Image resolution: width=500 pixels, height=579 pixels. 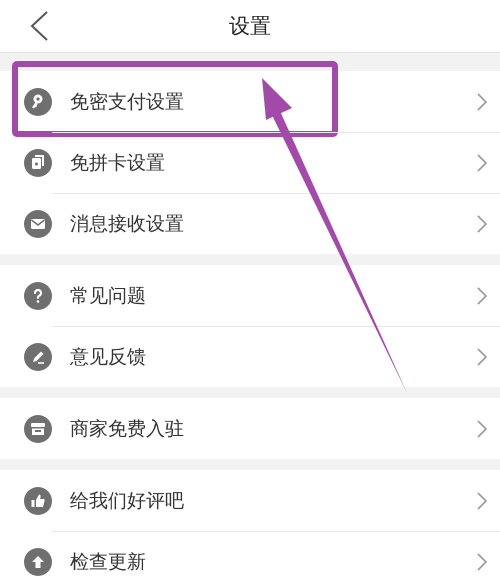 What do you see at coordinates (273, 295) in the screenshot?
I see `menu-item: 常见问题` at bounding box center [273, 295].